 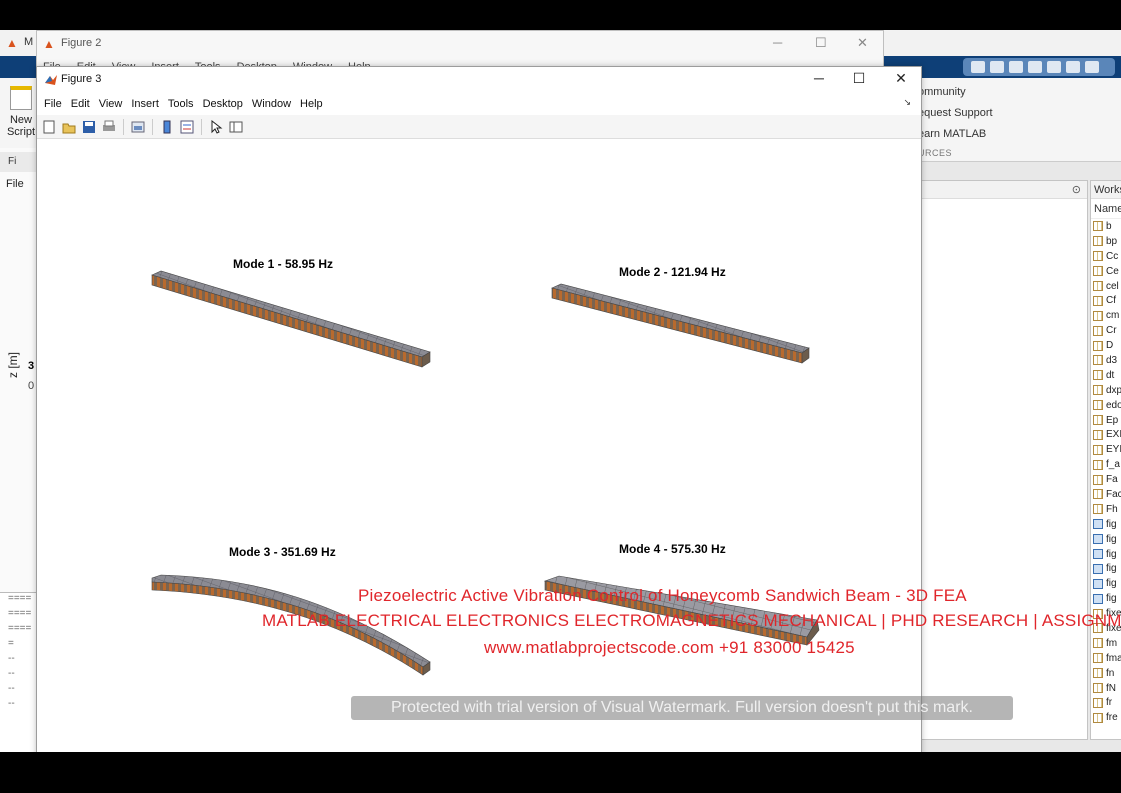 I want to click on qat-cut-icon, so click(x=978, y=67).